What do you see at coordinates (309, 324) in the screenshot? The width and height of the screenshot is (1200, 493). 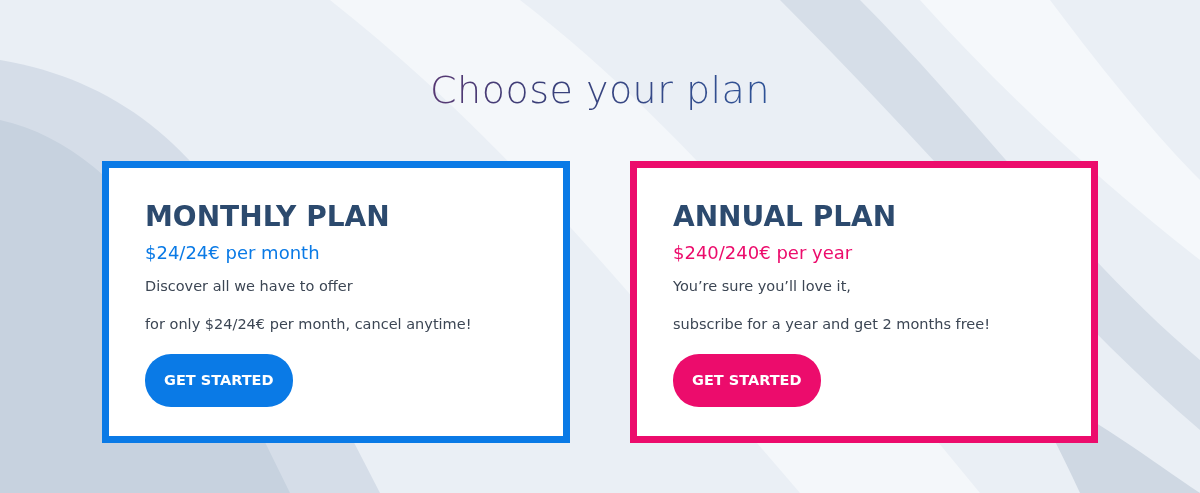 I see `plan-description: for only $24/24€ per month, cancel anytime!` at bounding box center [309, 324].